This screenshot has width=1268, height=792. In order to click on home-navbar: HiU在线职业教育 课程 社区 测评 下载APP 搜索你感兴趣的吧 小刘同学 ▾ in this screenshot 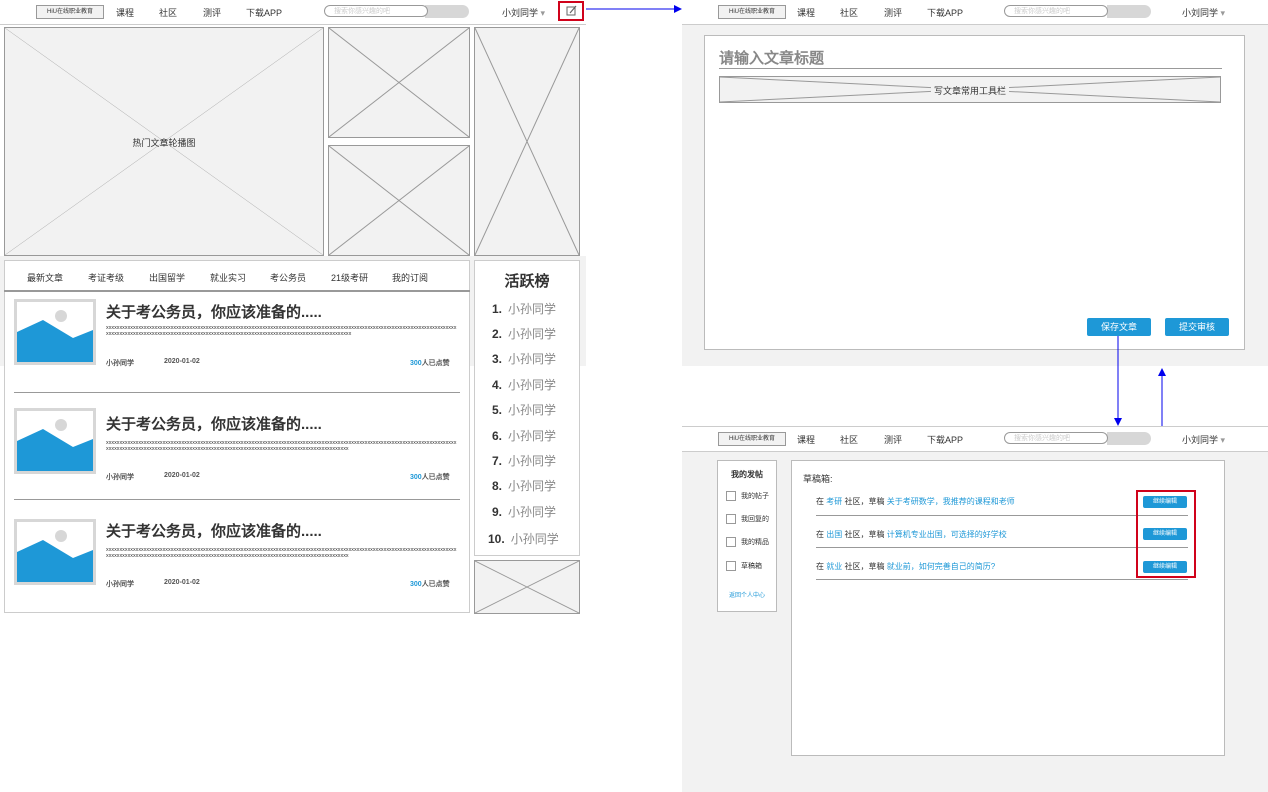, I will do `click(293, 12)`.